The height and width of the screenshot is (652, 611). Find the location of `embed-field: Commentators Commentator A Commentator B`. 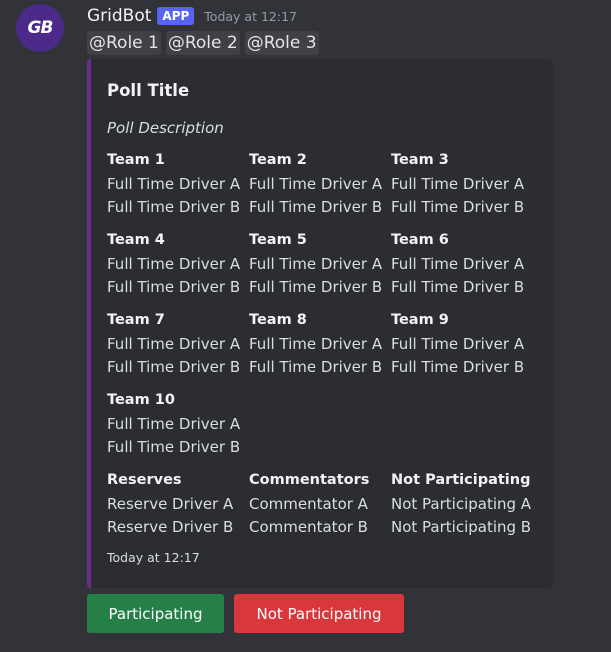

embed-field: Commentators Commentator A Commentator B is located at coordinates (320, 504).